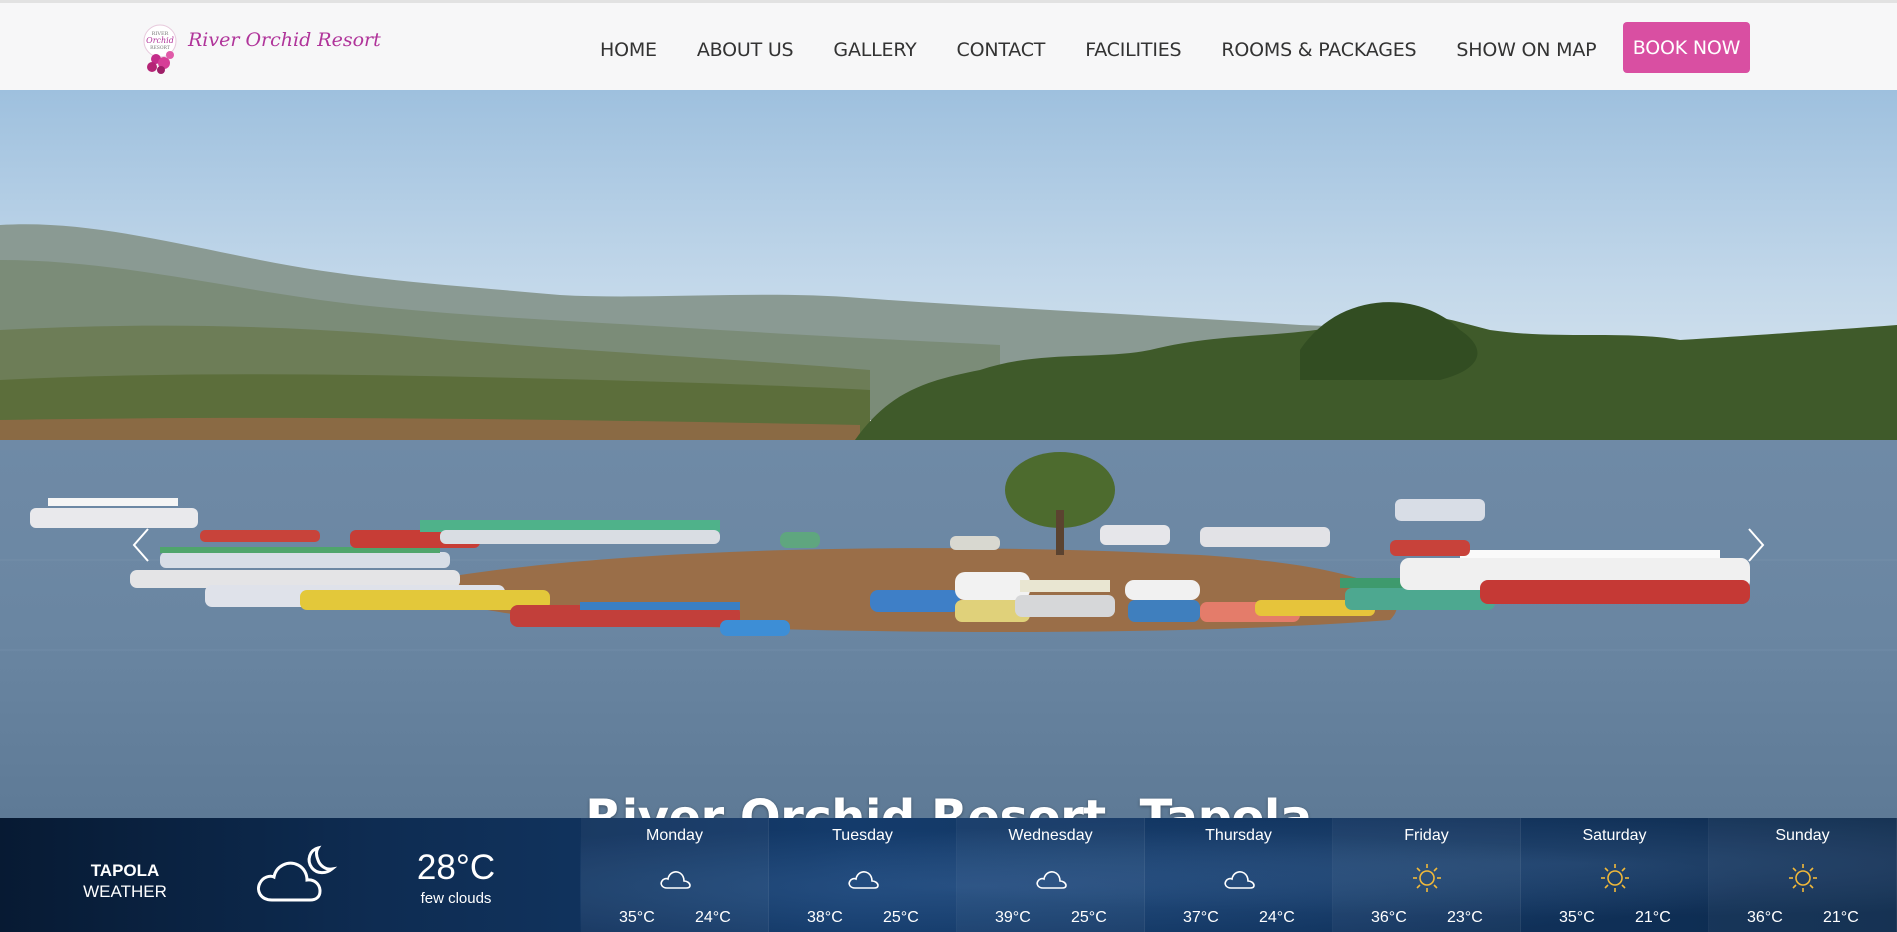 This screenshot has height=932, width=1897. Describe the element at coordinates (1802, 835) in the screenshot. I see `day-name: Sunday` at that location.